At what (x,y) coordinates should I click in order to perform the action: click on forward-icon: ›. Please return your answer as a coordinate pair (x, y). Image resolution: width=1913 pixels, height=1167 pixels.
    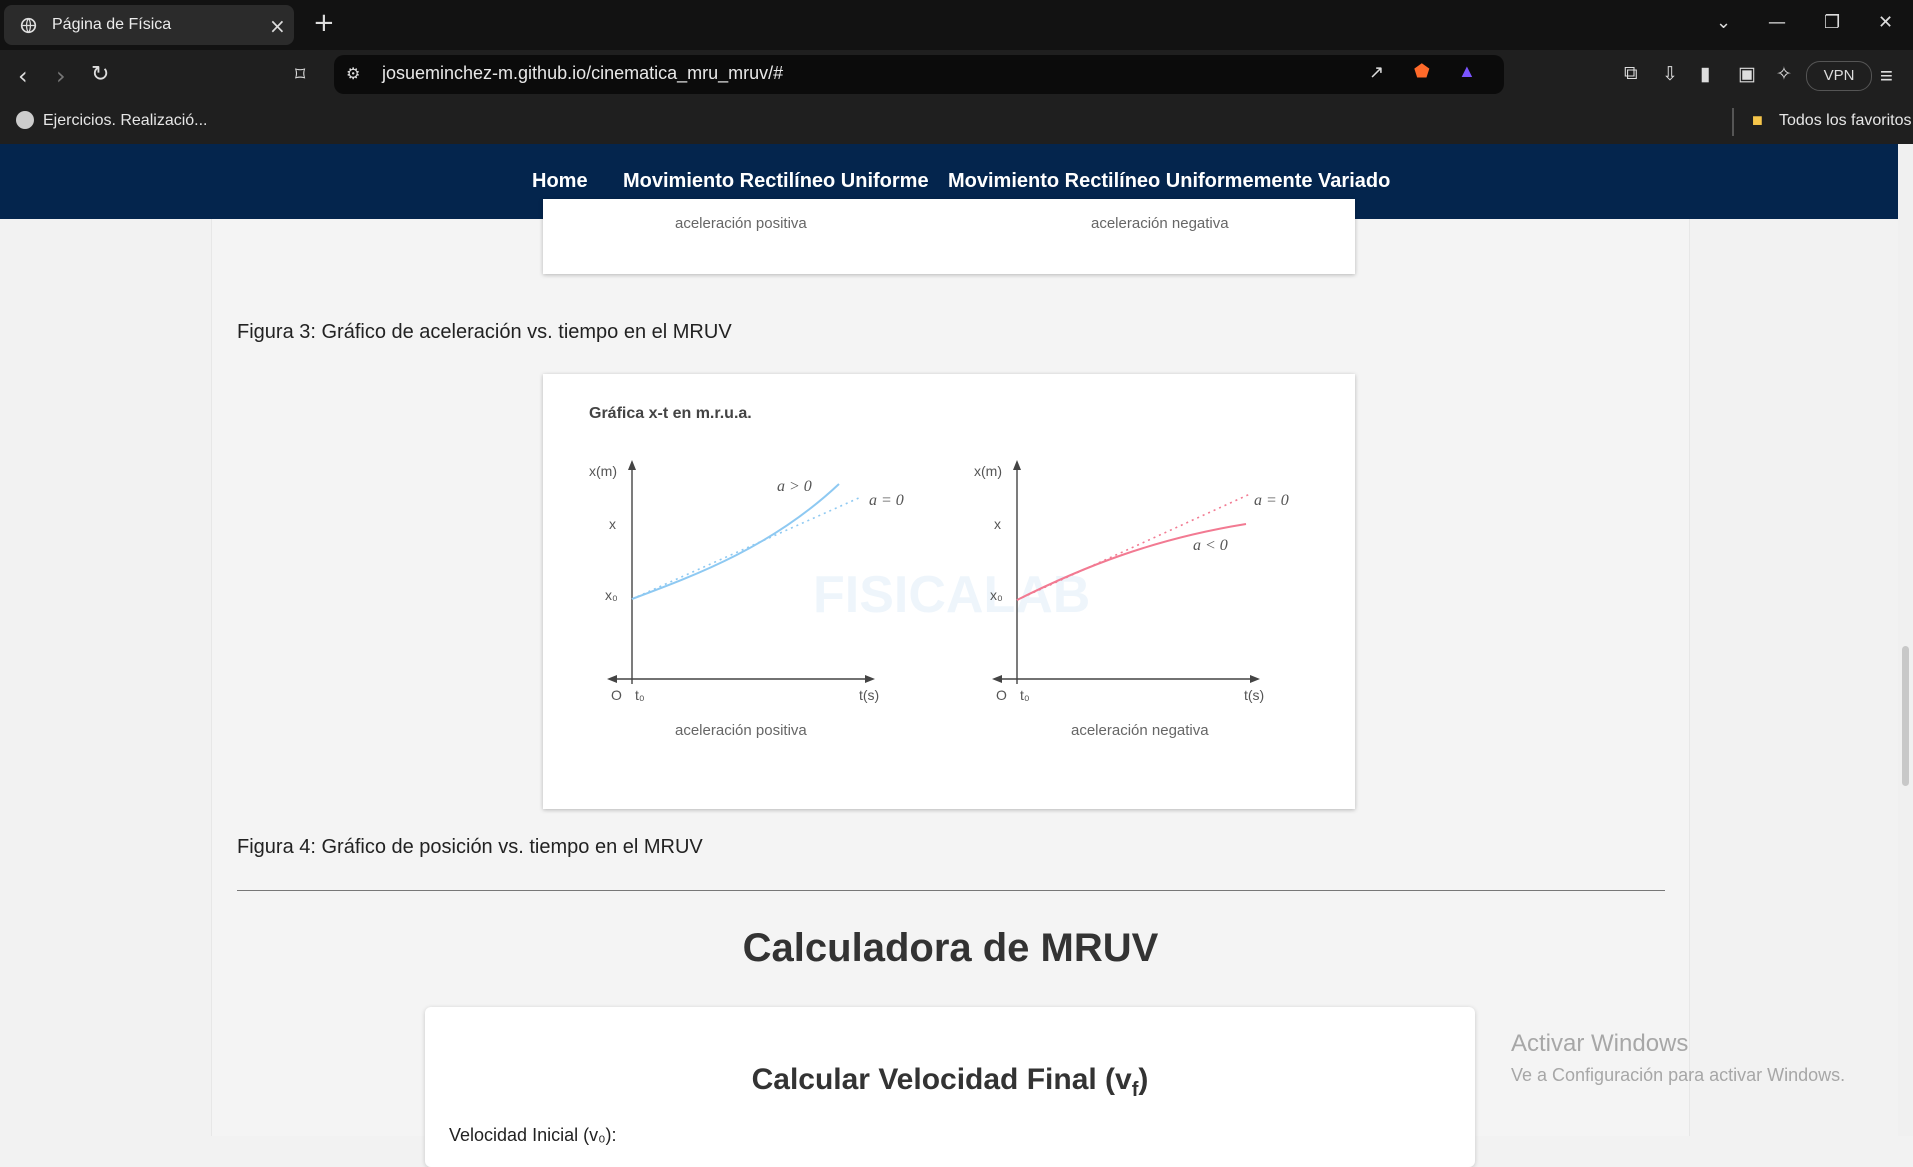
    Looking at the image, I should click on (61, 76).